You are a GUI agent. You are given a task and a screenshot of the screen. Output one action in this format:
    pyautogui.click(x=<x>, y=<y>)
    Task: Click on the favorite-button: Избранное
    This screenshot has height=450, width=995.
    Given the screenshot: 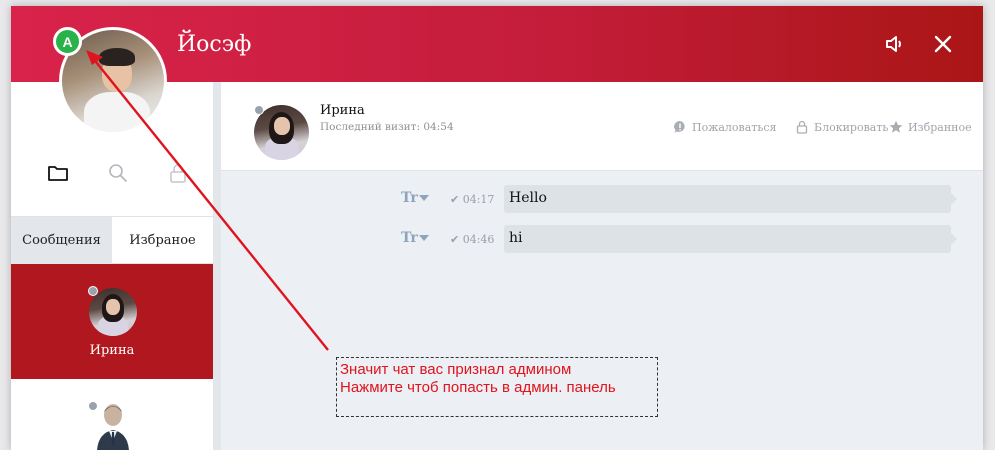 What is the action you would take?
    pyautogui.click(x=930, y=127)
    